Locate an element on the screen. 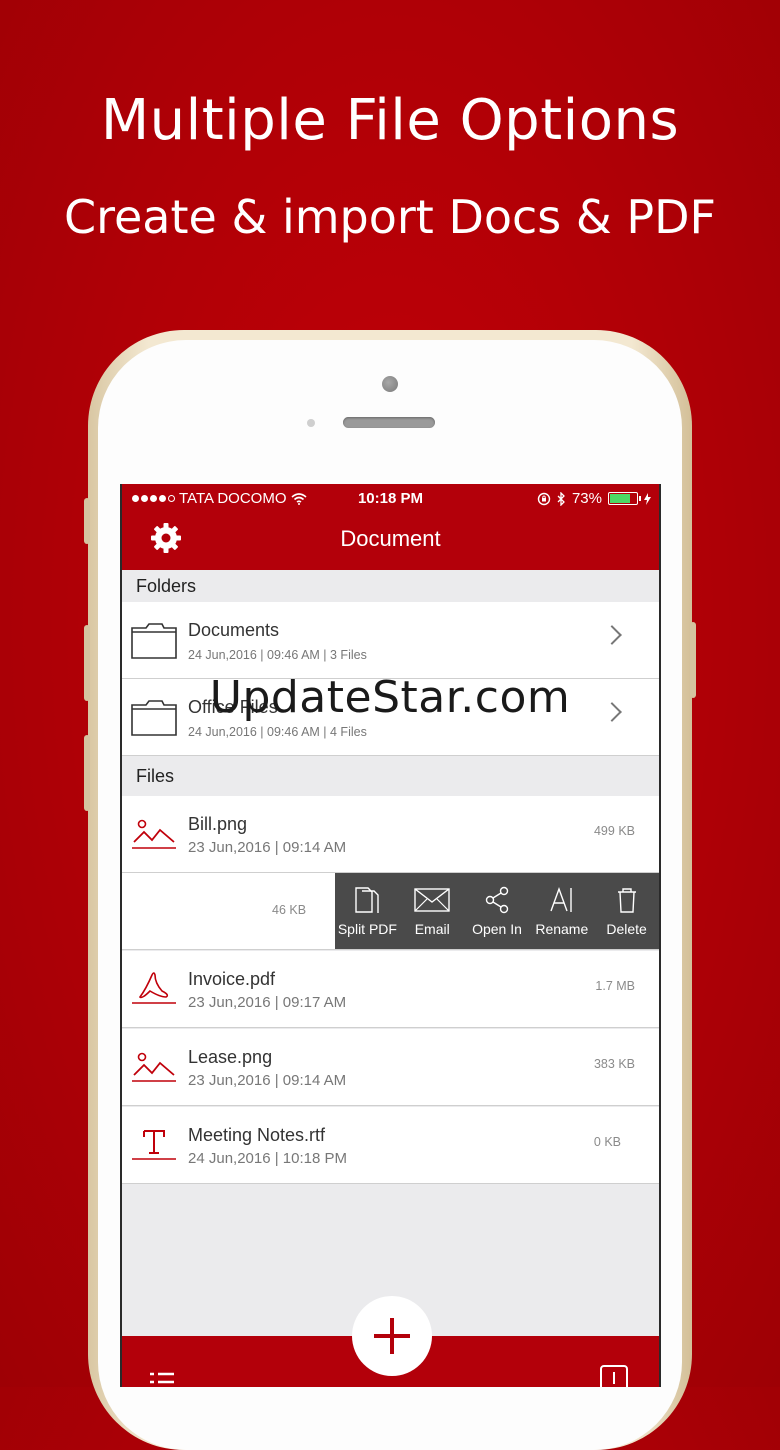 The height and width of the screenshot is (1450, 780). trash-icon is located at coordinates (626, 900).